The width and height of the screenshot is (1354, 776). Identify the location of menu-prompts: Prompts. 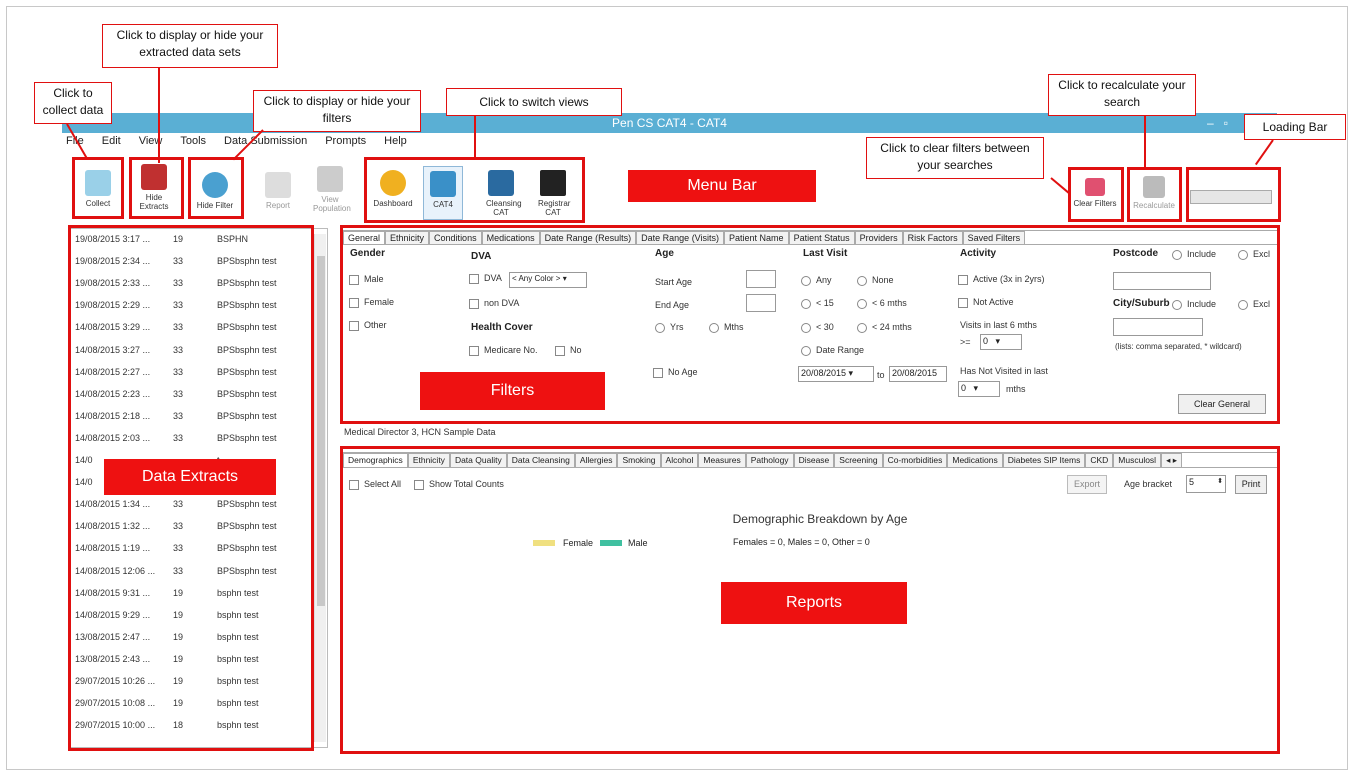
(345, 144).